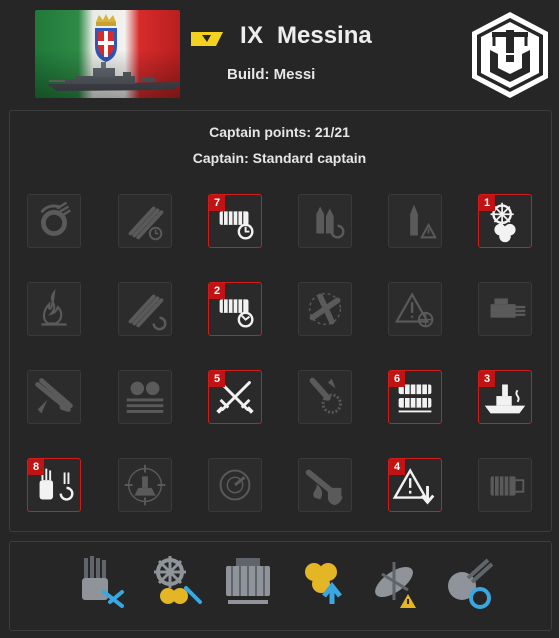  Describe the element at coordinates (487, 203) in the screenshot. I see `skill-order-badge: 1` at that location.